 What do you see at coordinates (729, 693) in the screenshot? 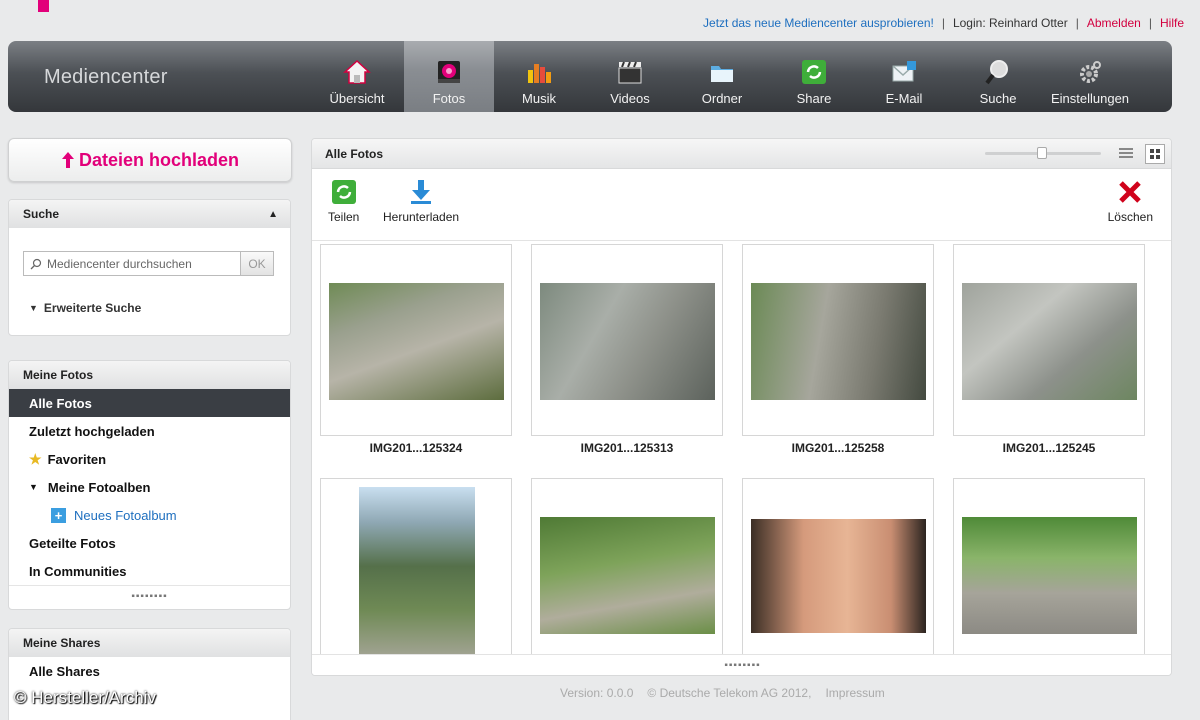
I see `copyright-text: © Deutsche Telekom AG 2012,` at bounding box center [729, 693].